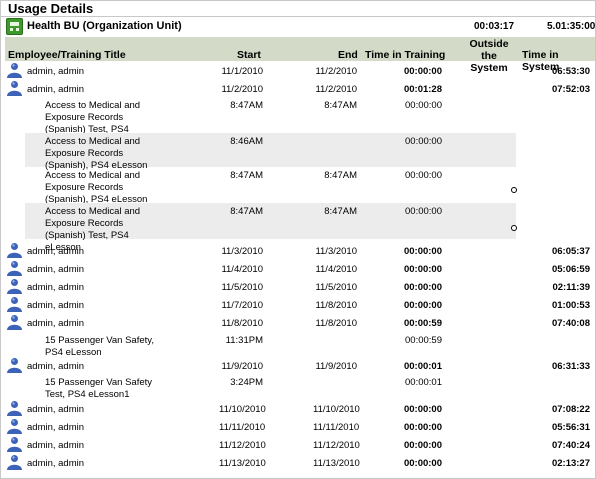 This screenshot has height=479, width=596. Describe the element at coordinates (514, 190) in the screenshot. I see `circle-marker-icon` at that location.